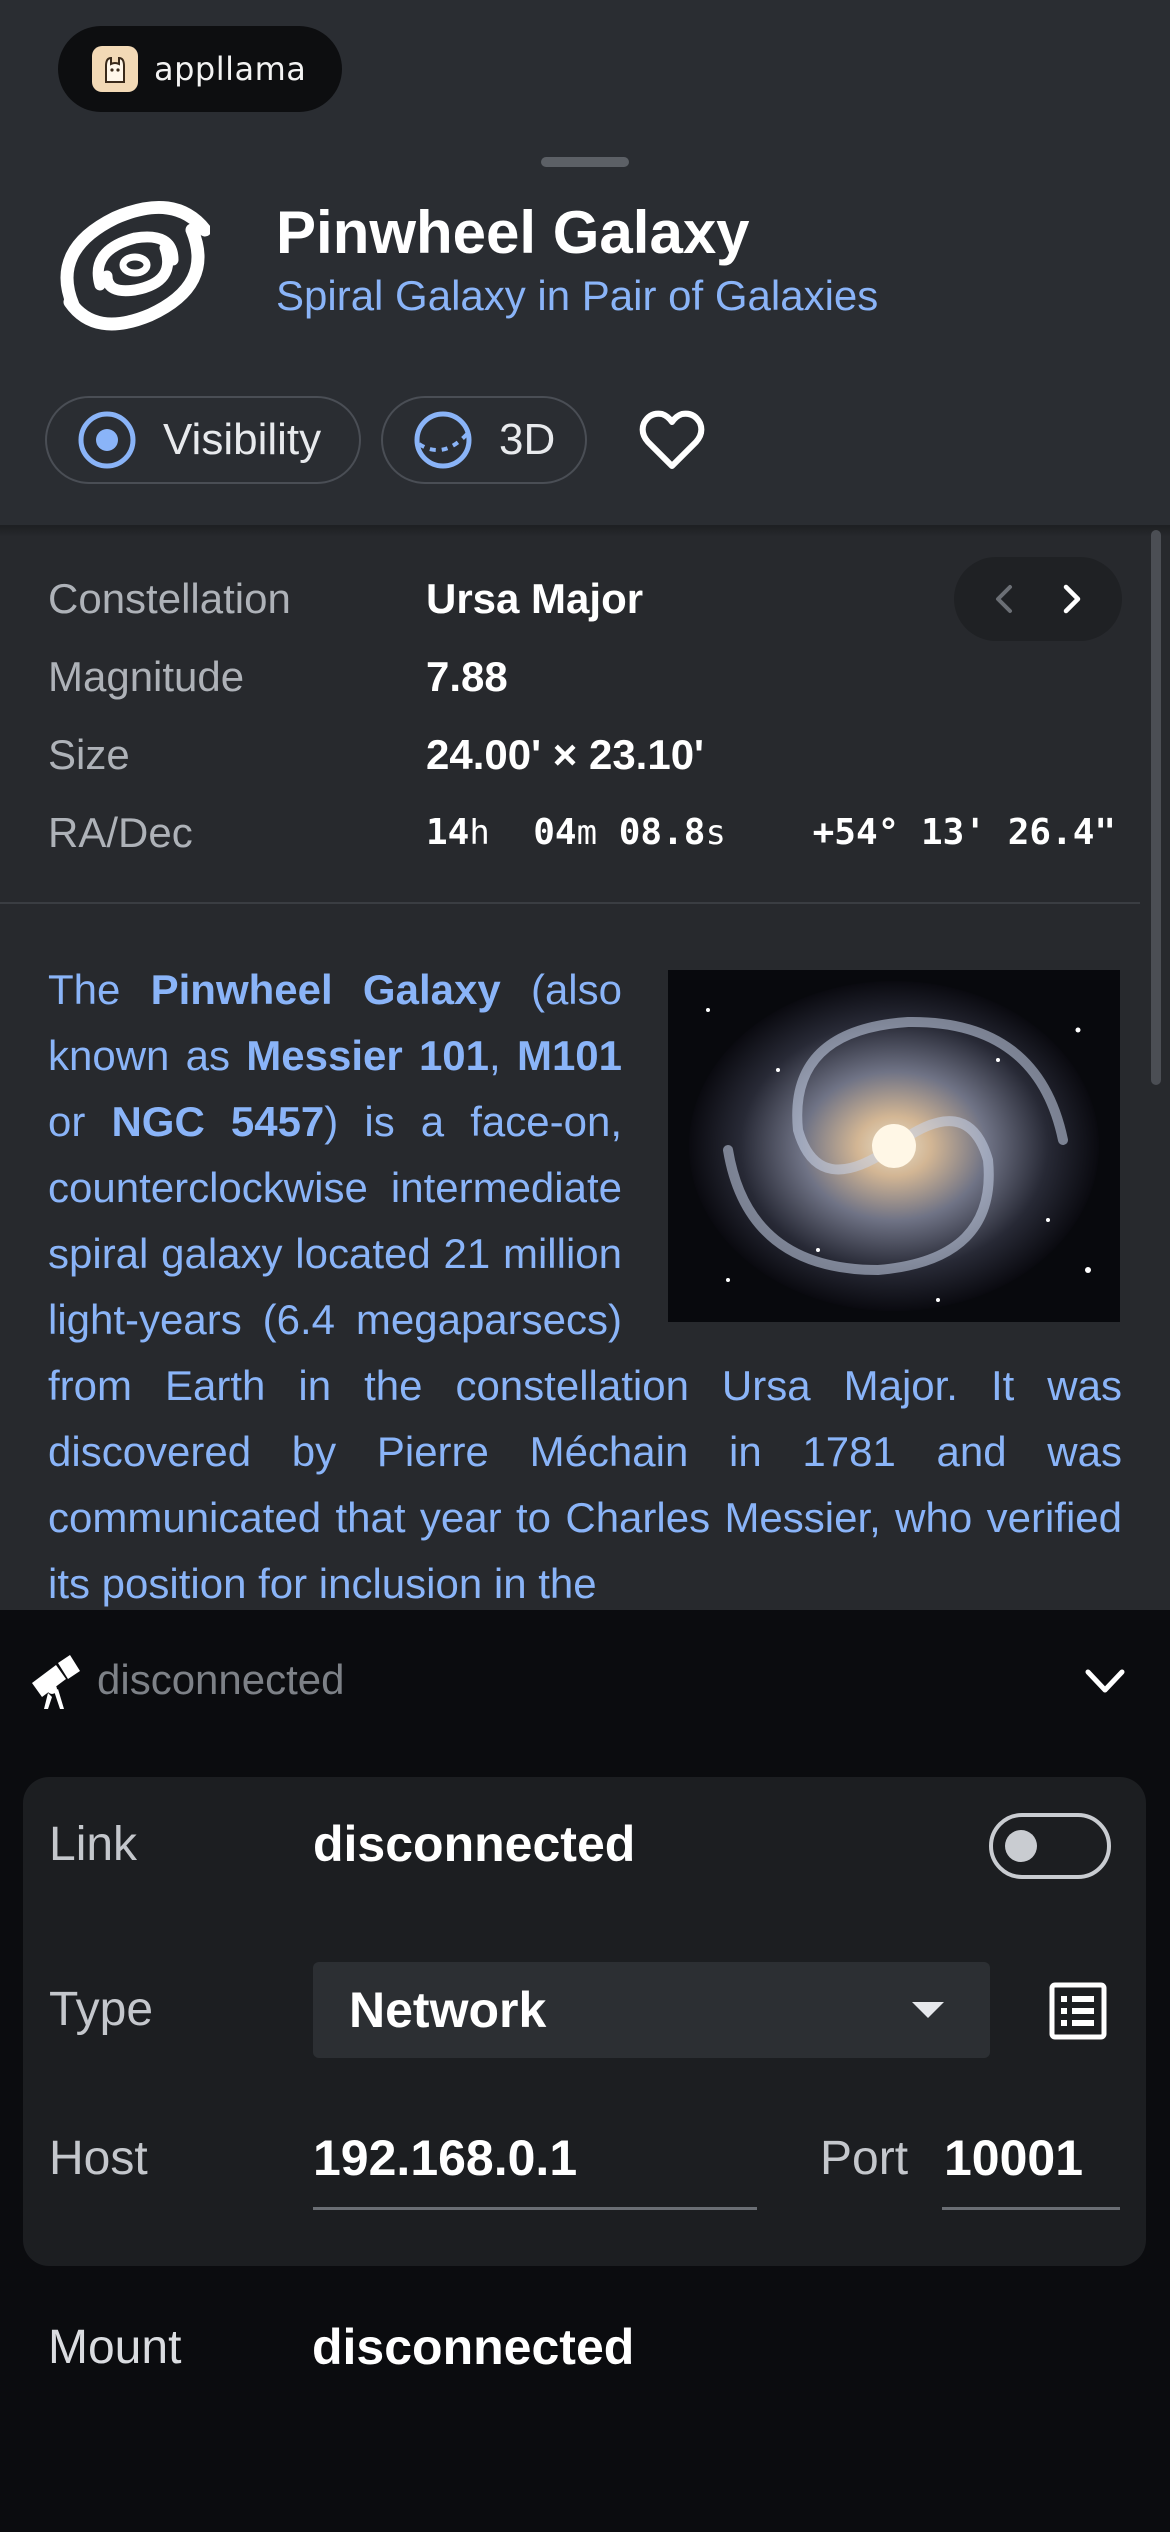 Image resolution: width=1170 pixels, height=2532 pixels. What do you see at coordinates (964, 832) in the screenshot?
I see `declination: +54° 13' 26.4"` at bounding box center [964, 832].